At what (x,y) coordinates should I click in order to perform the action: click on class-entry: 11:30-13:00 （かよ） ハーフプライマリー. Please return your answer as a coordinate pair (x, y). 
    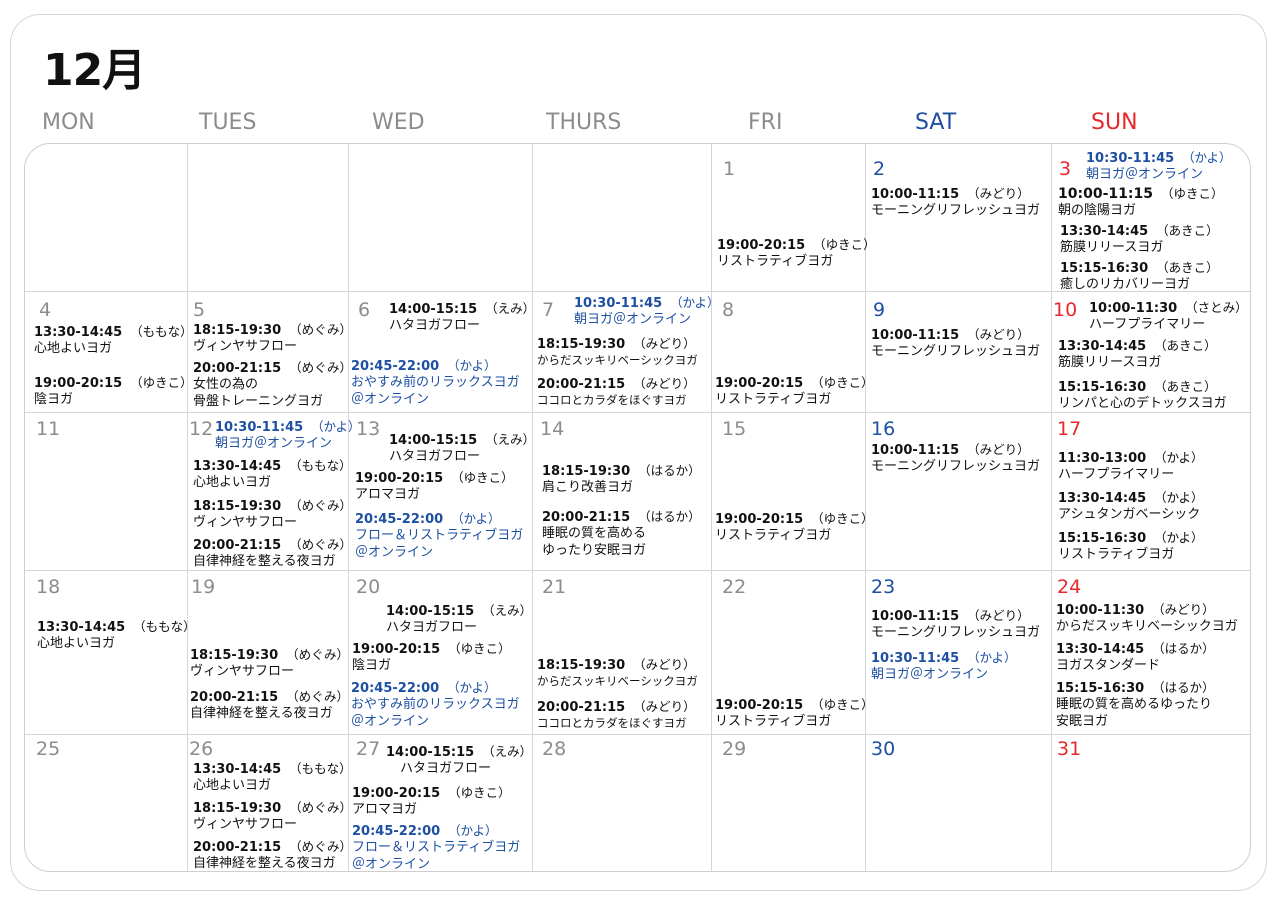
    Looking at the image, I should click on (1131, 465).